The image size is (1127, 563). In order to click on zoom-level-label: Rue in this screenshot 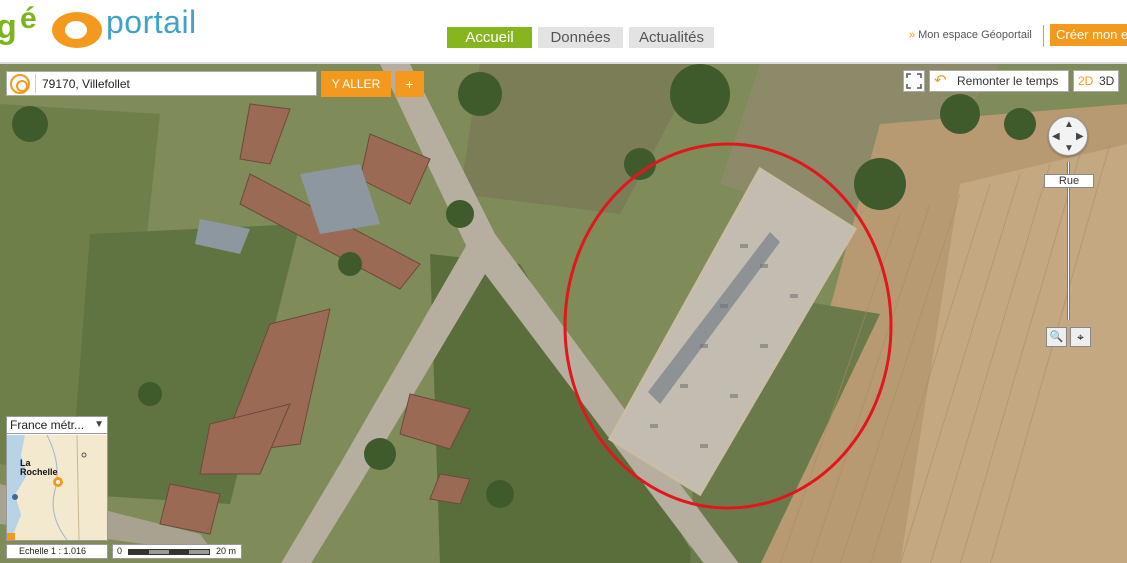, I will do `click(1069, 181)`.